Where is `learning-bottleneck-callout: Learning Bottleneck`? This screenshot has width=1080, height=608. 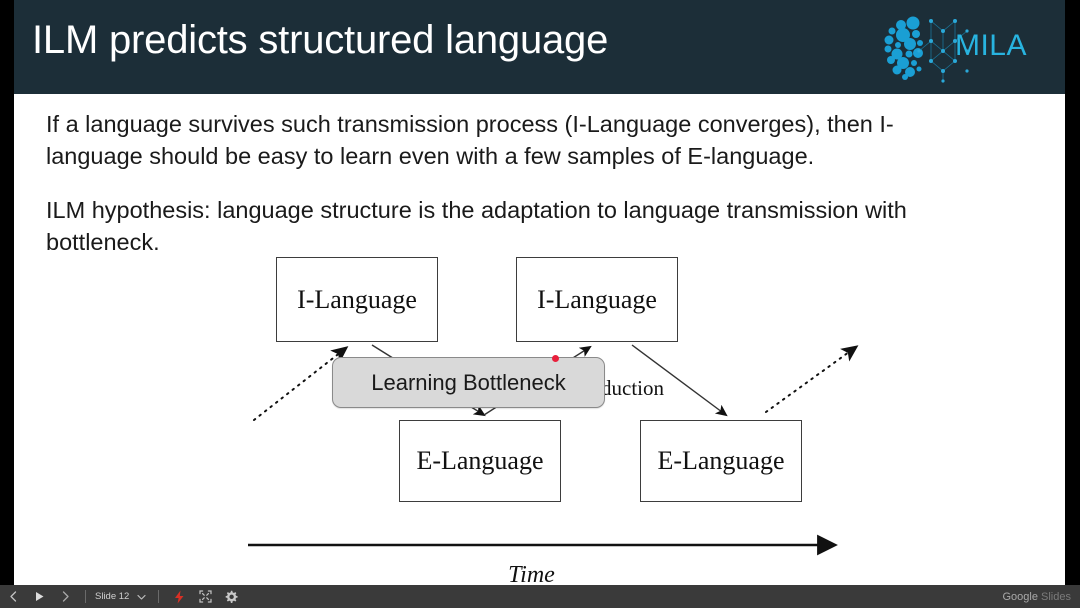
learning-bottleneck-callout: Learning Bottleneck is located at coordinates (468, 382).